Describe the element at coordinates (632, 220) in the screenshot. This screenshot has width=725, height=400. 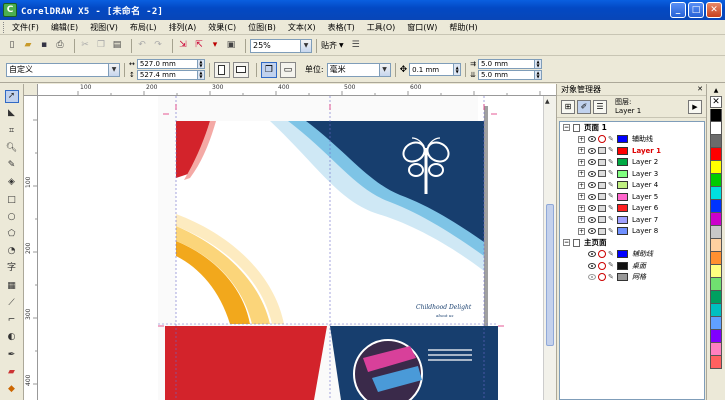
I see `layer-row-layer-7: + ✎ Layer 7` at that location.